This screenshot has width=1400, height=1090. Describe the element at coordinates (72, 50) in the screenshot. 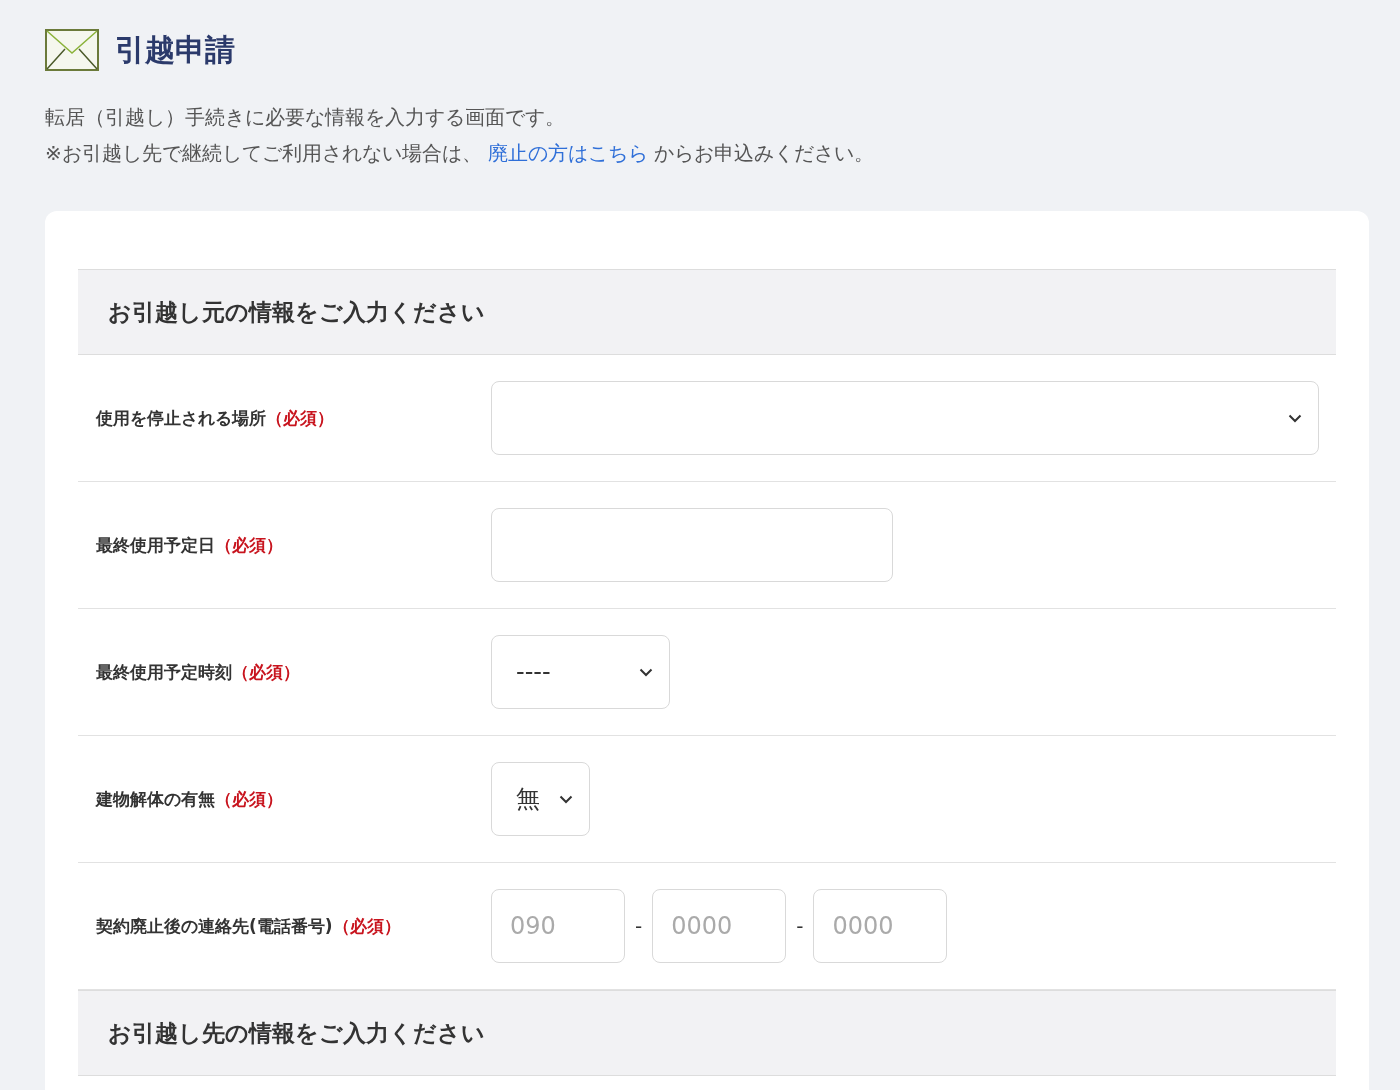

I see `envelope-icon` at that location.